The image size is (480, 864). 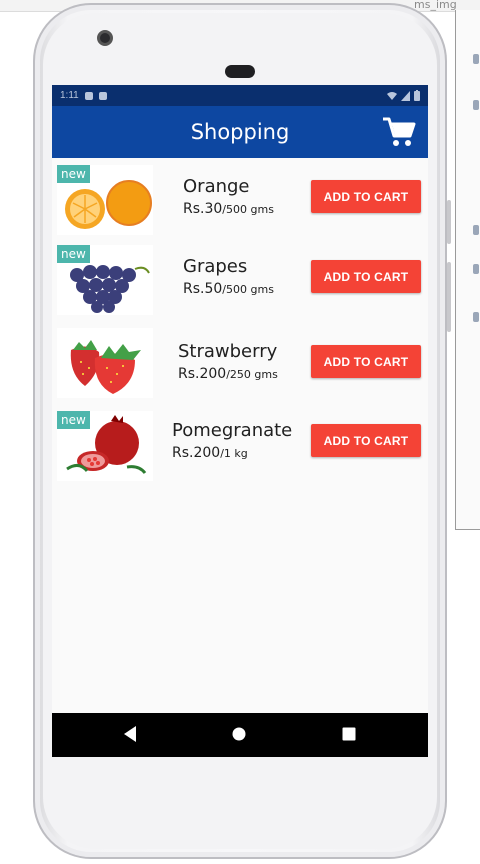 I want to click on shopping-cart-icon, so click(x=399, y=132).